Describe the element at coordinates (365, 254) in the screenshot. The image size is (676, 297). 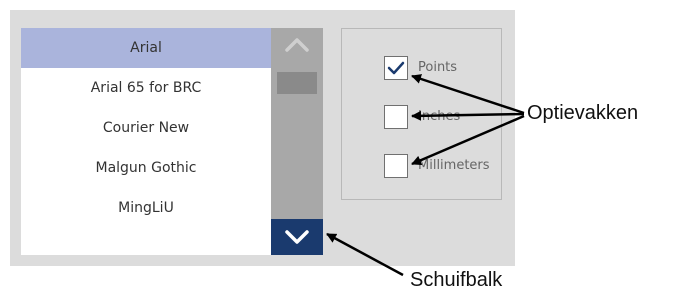
I see `callout-arrow-scrollbar` at that location.